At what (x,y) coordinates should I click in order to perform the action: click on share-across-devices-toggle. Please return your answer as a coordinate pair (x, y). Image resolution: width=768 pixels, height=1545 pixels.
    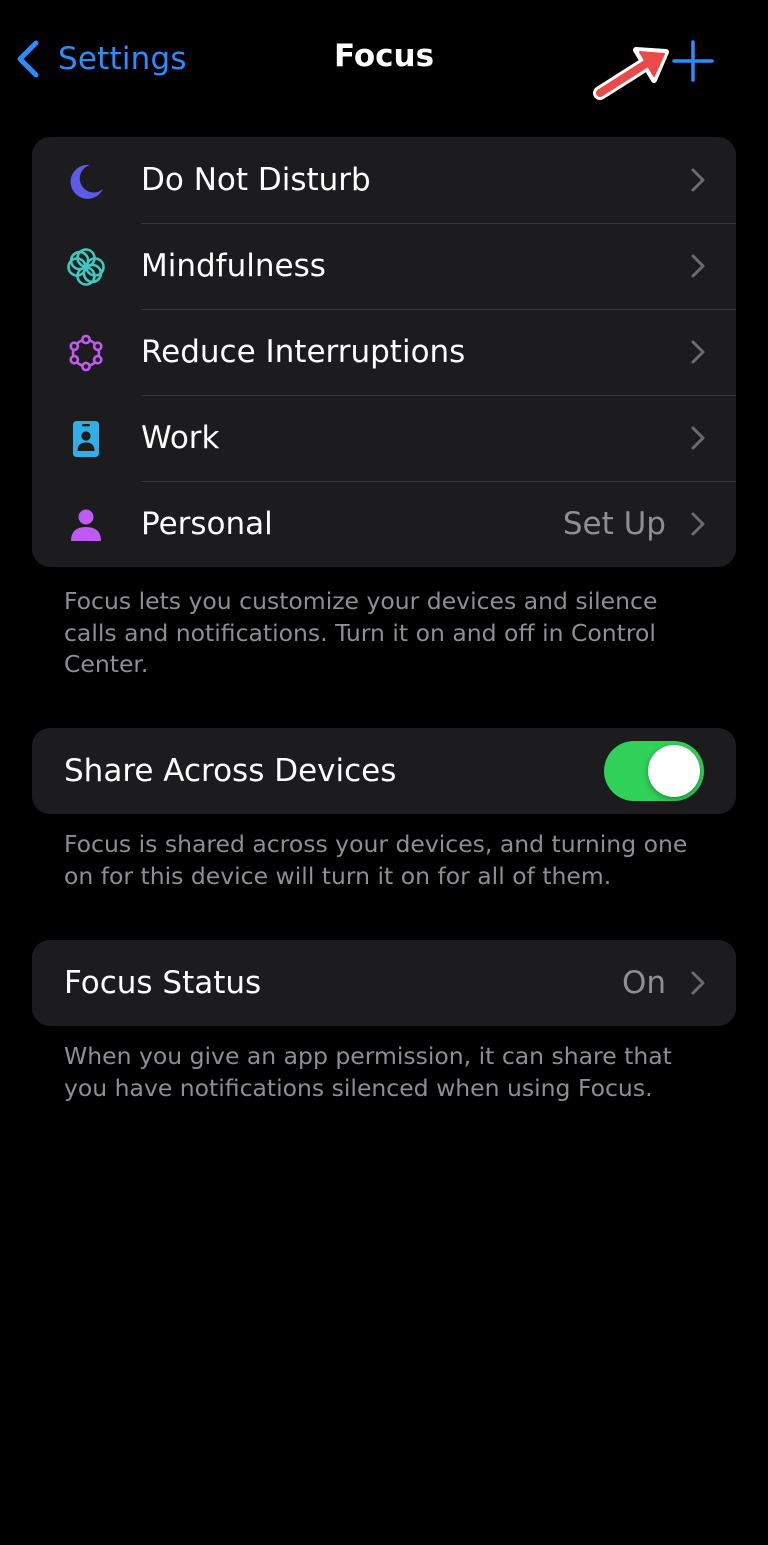
    Looking at the image, I should click on (654, 771).